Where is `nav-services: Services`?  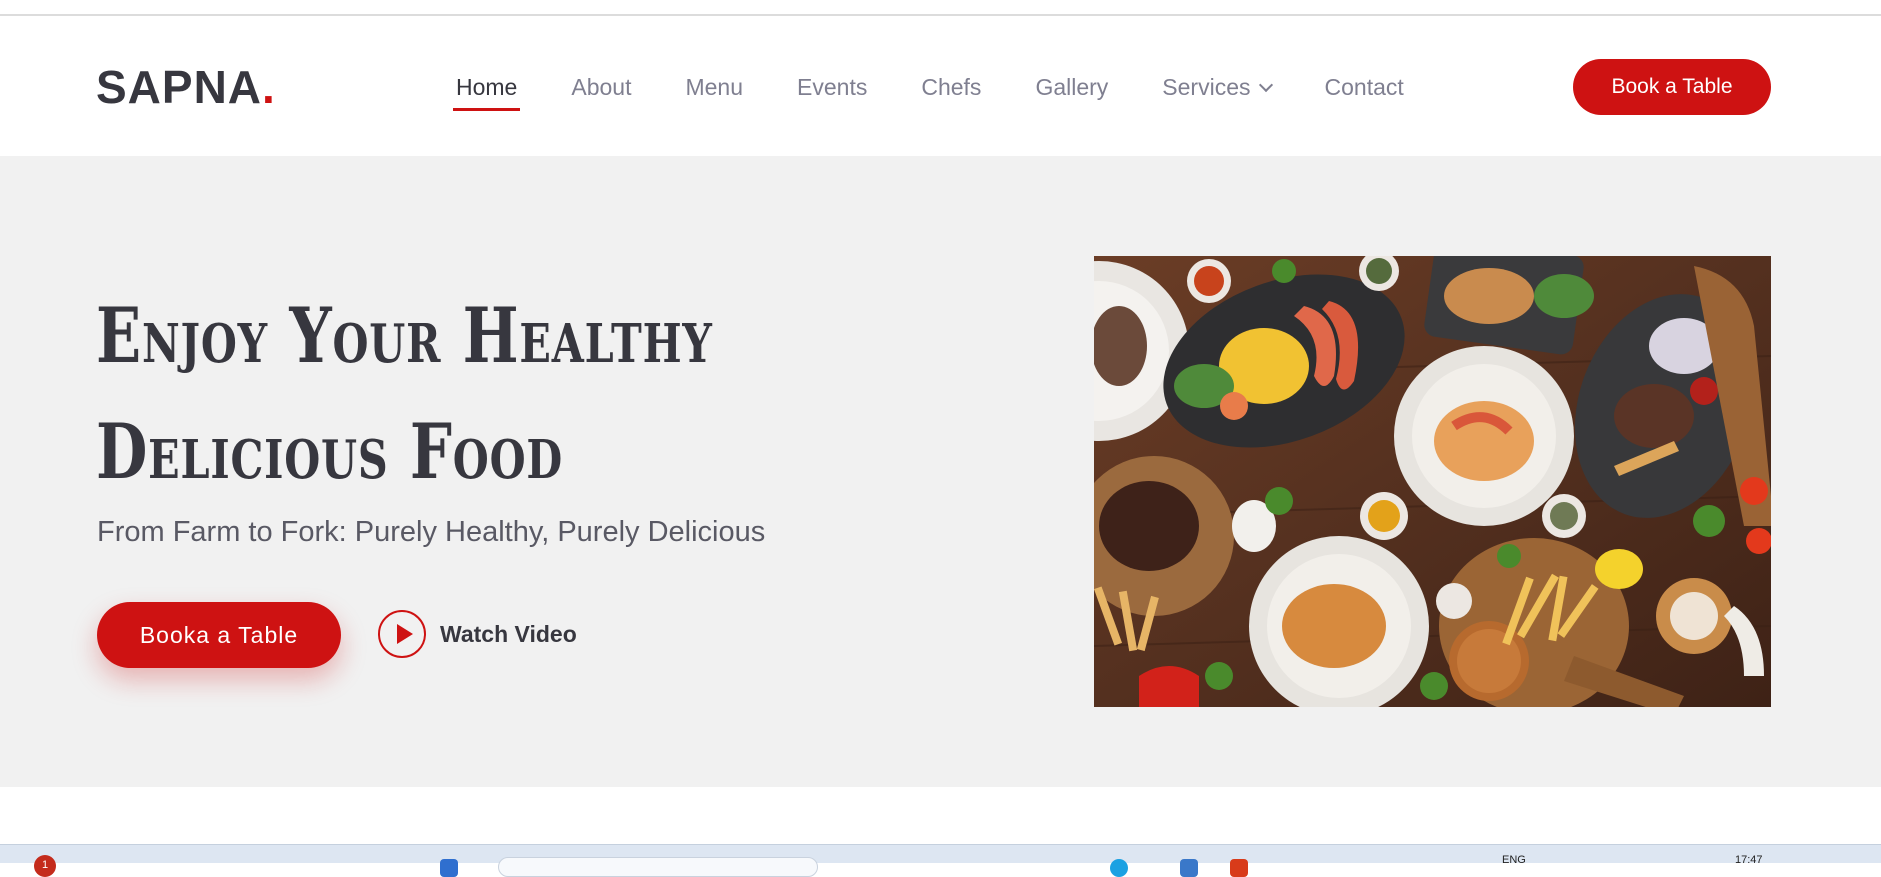 nav-services: Services is located at coordinates (1216, 87).